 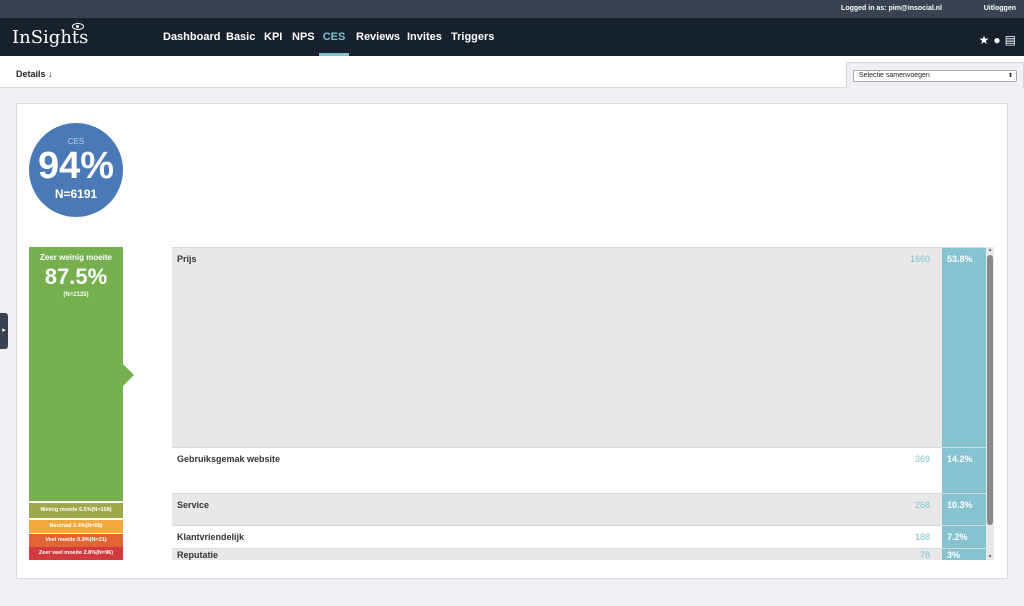 I want to click on nav-reviews: Reviews, so click(x=378, y=37).